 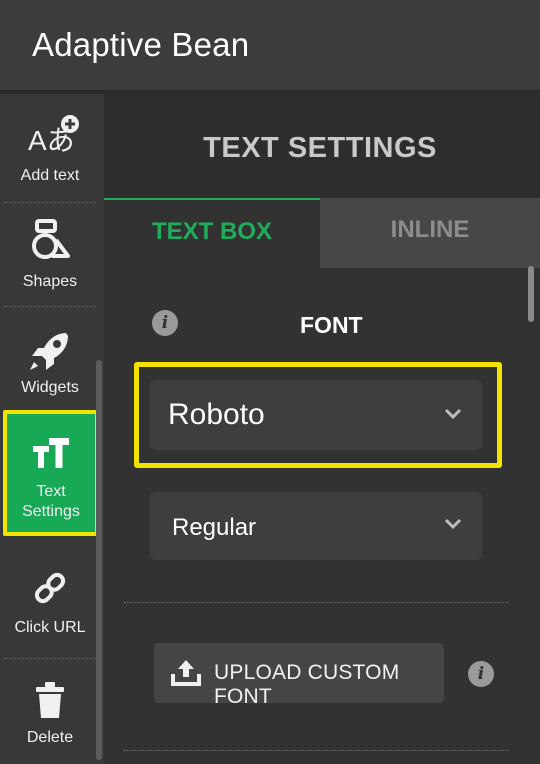 I want to click on font-info-icon: i, so click(x=165, y=323).